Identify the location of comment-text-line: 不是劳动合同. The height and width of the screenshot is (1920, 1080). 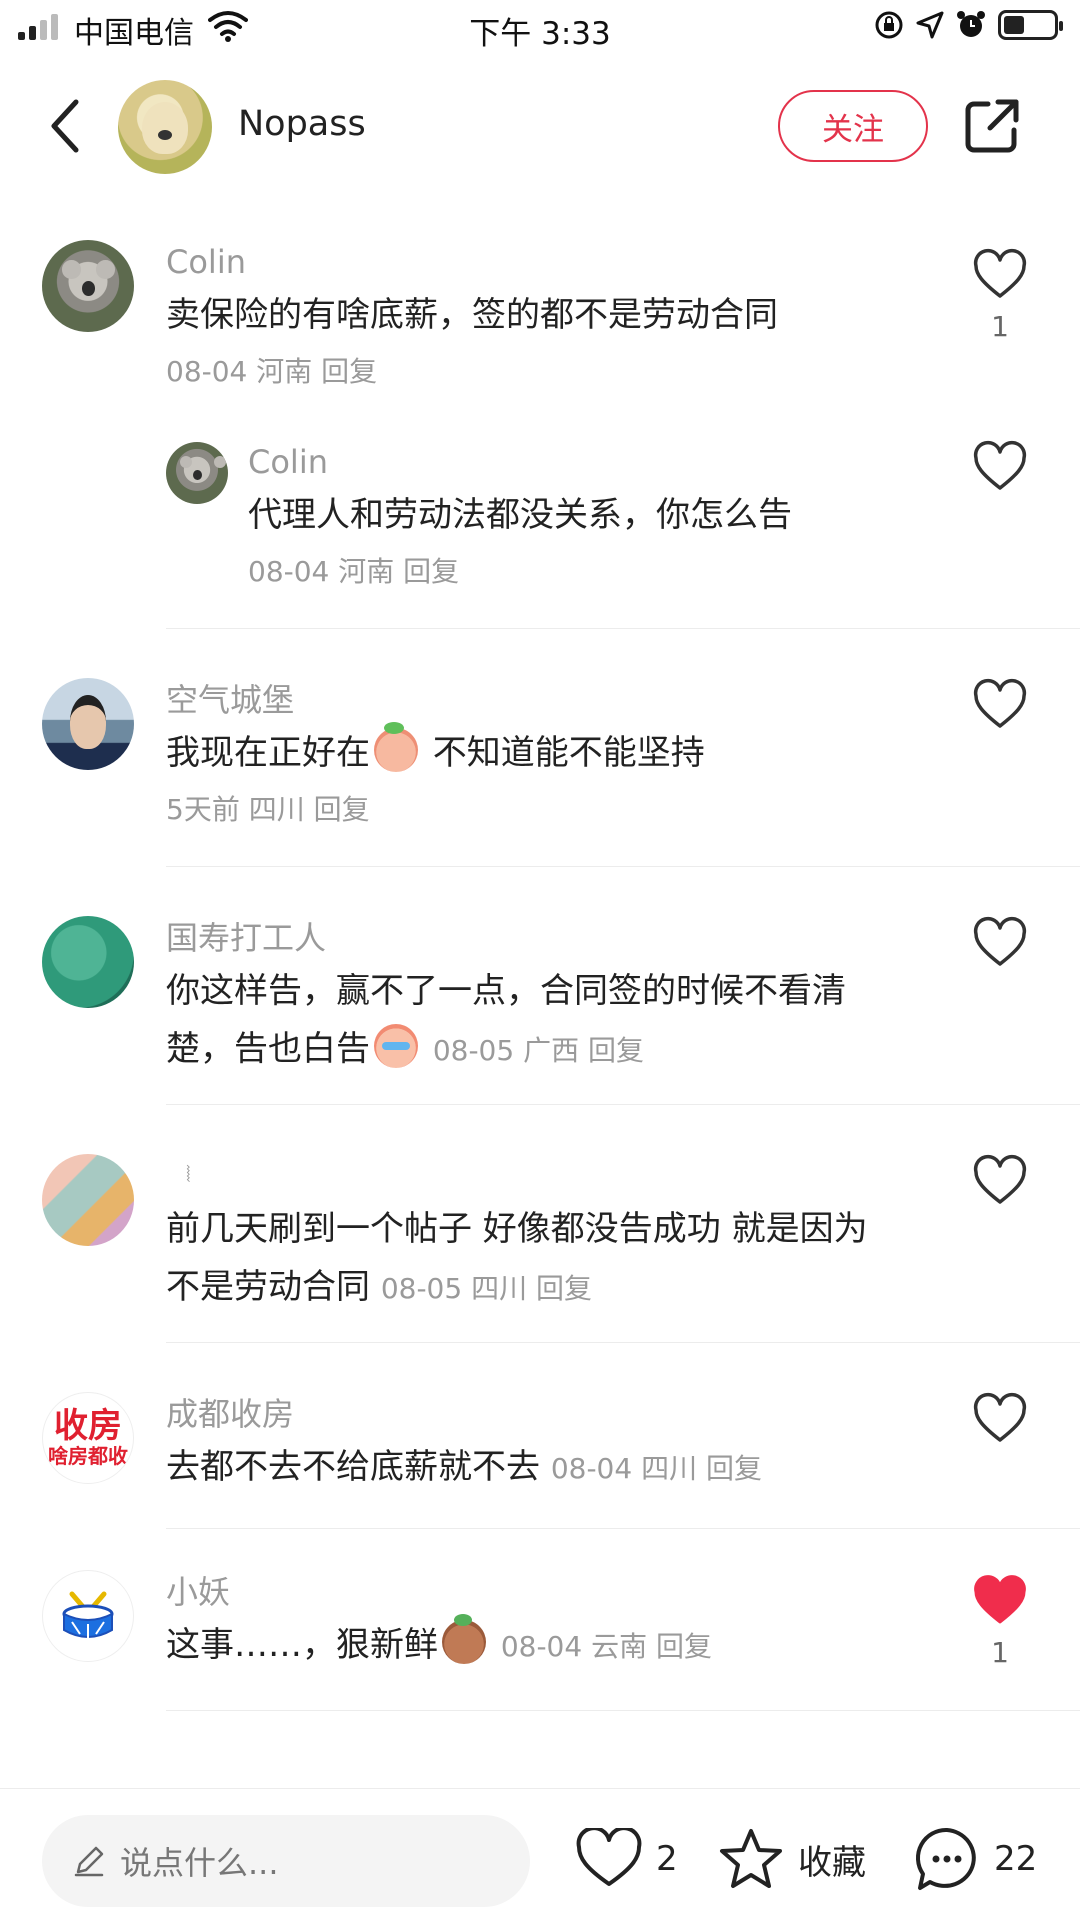
(268, 1287).